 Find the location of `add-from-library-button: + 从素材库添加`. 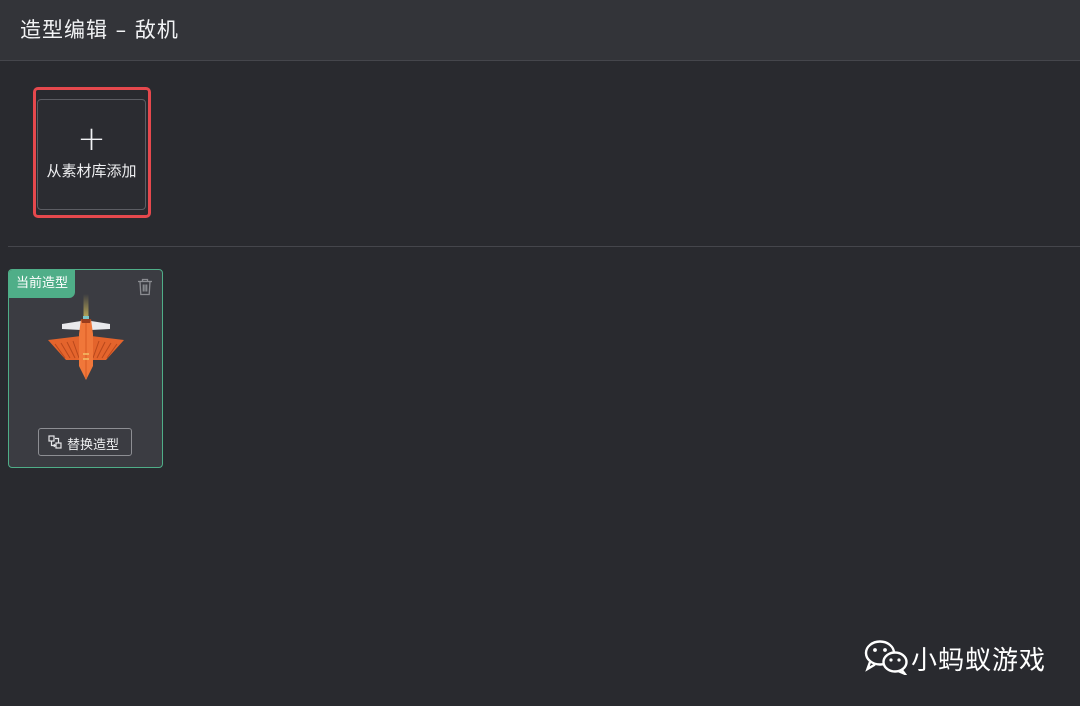

add-from-library-button: + 从素材库添加 is located at coordinates (91, 154).